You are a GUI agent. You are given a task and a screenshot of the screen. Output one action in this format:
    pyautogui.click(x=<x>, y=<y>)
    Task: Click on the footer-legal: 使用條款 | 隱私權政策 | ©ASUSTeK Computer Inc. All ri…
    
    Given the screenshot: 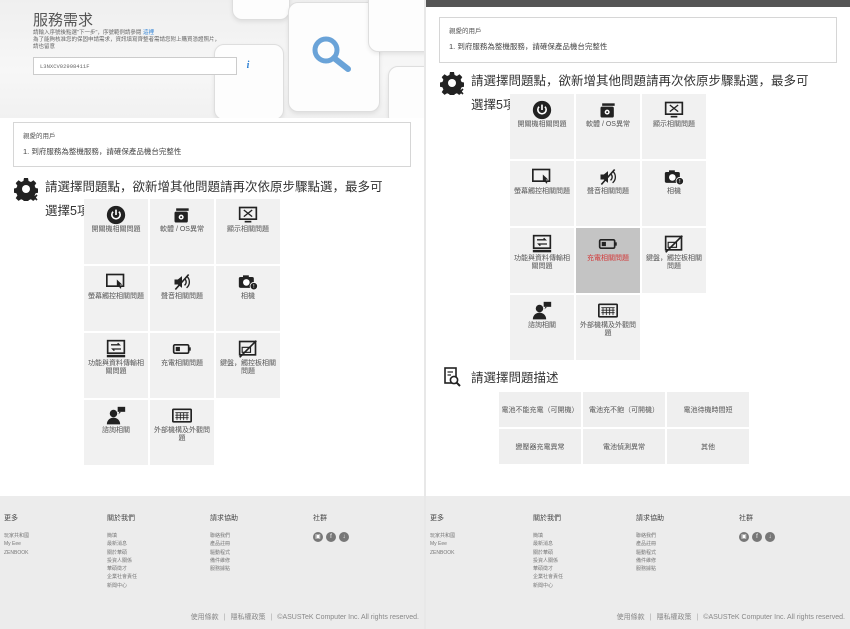 What is the action you would take?
    pyautogui.click(x=730, y=617)
    